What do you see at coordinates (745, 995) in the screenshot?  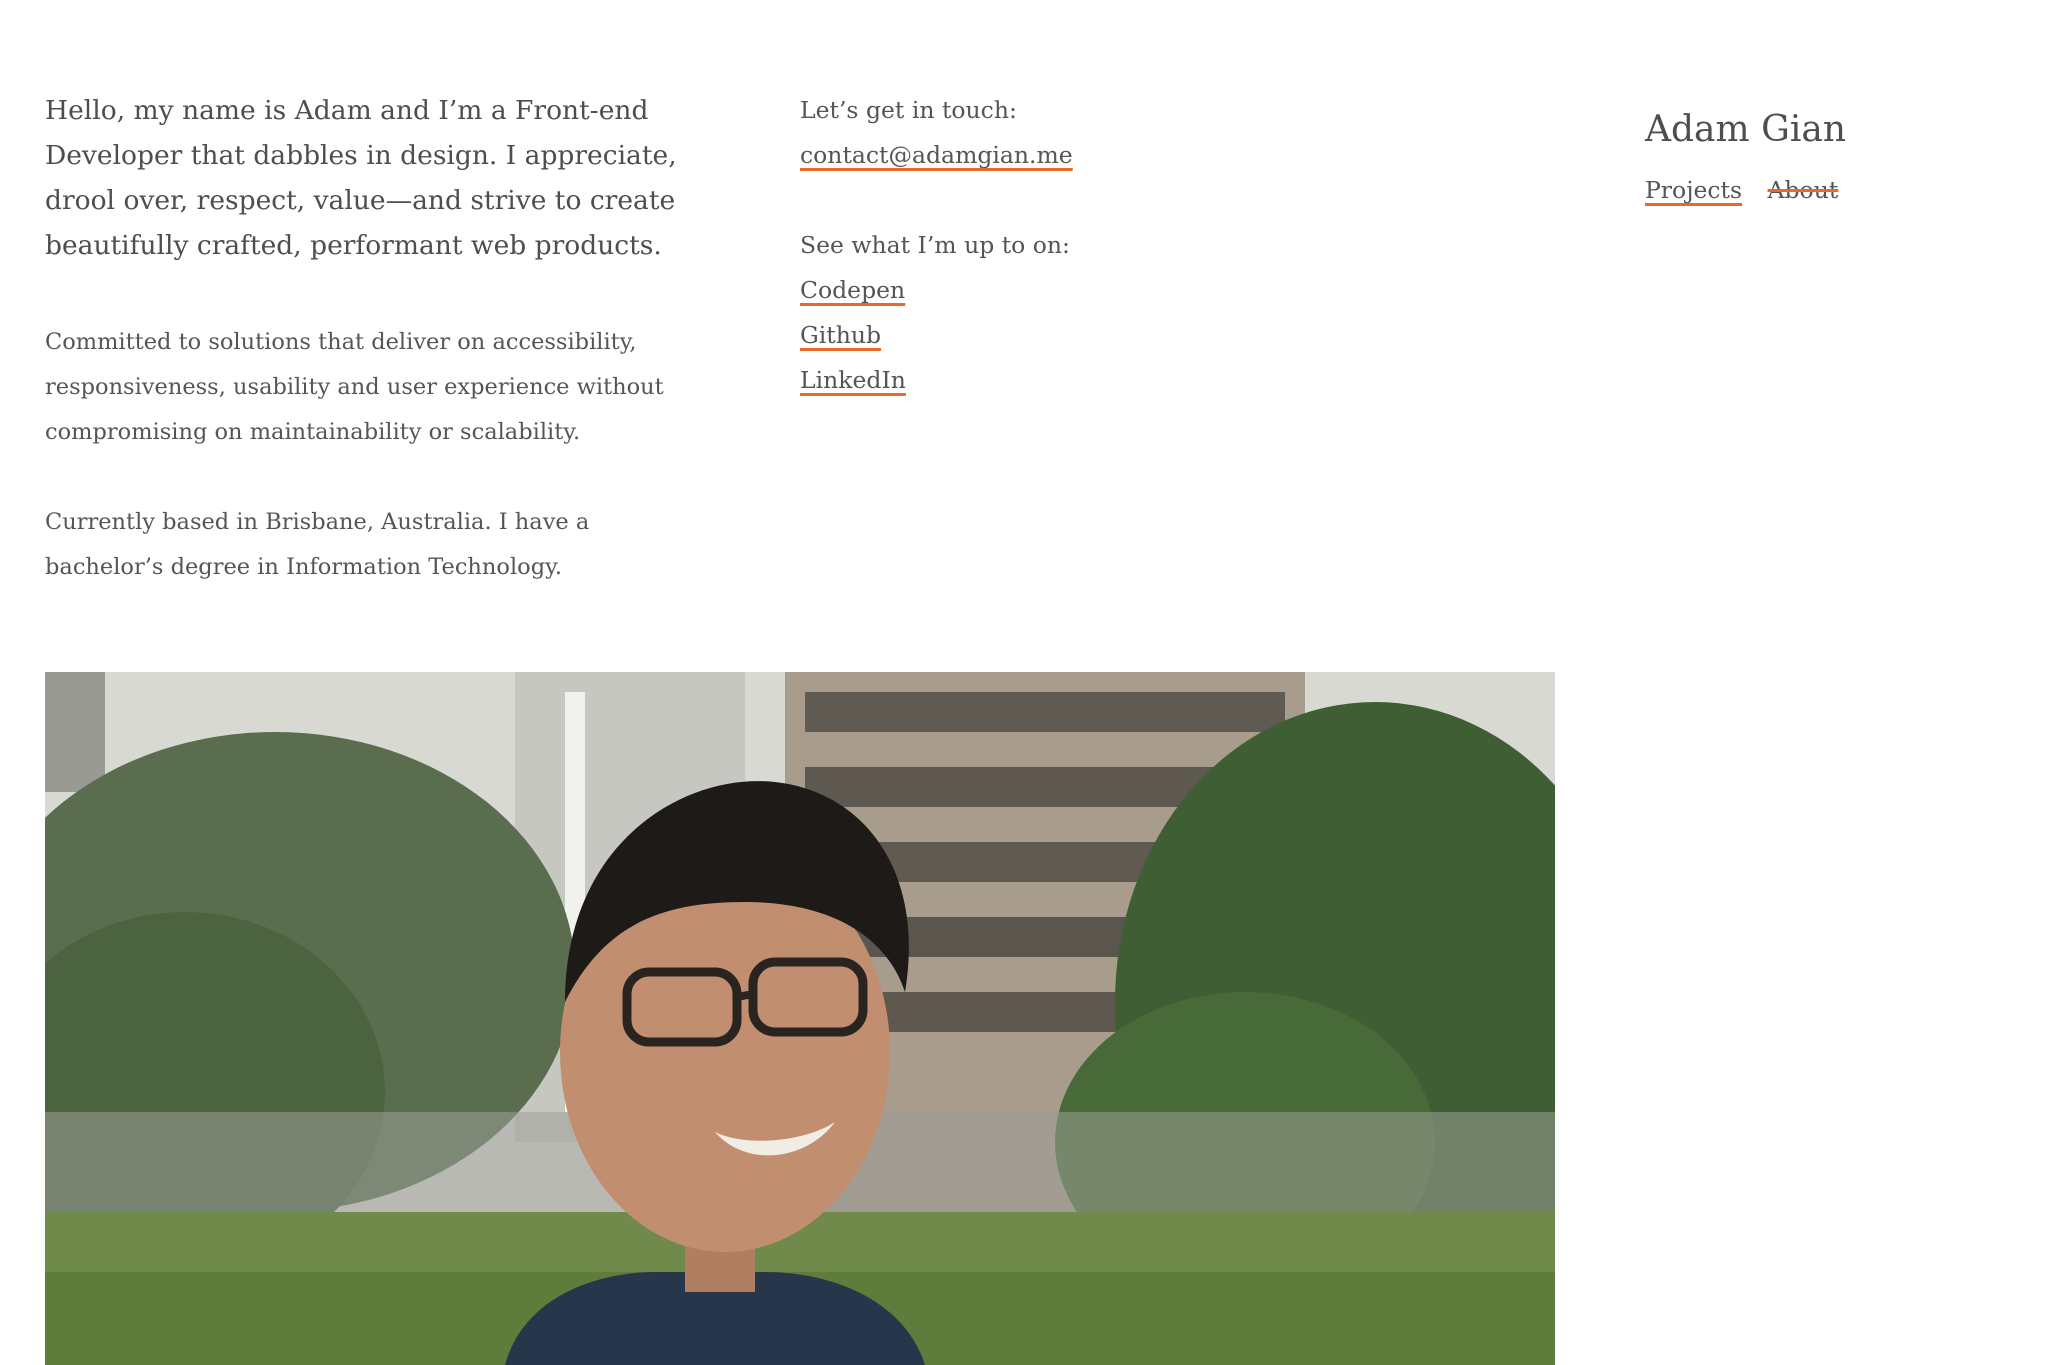 I see `photo-glasses-bridge` at bounding box center [745, 995].